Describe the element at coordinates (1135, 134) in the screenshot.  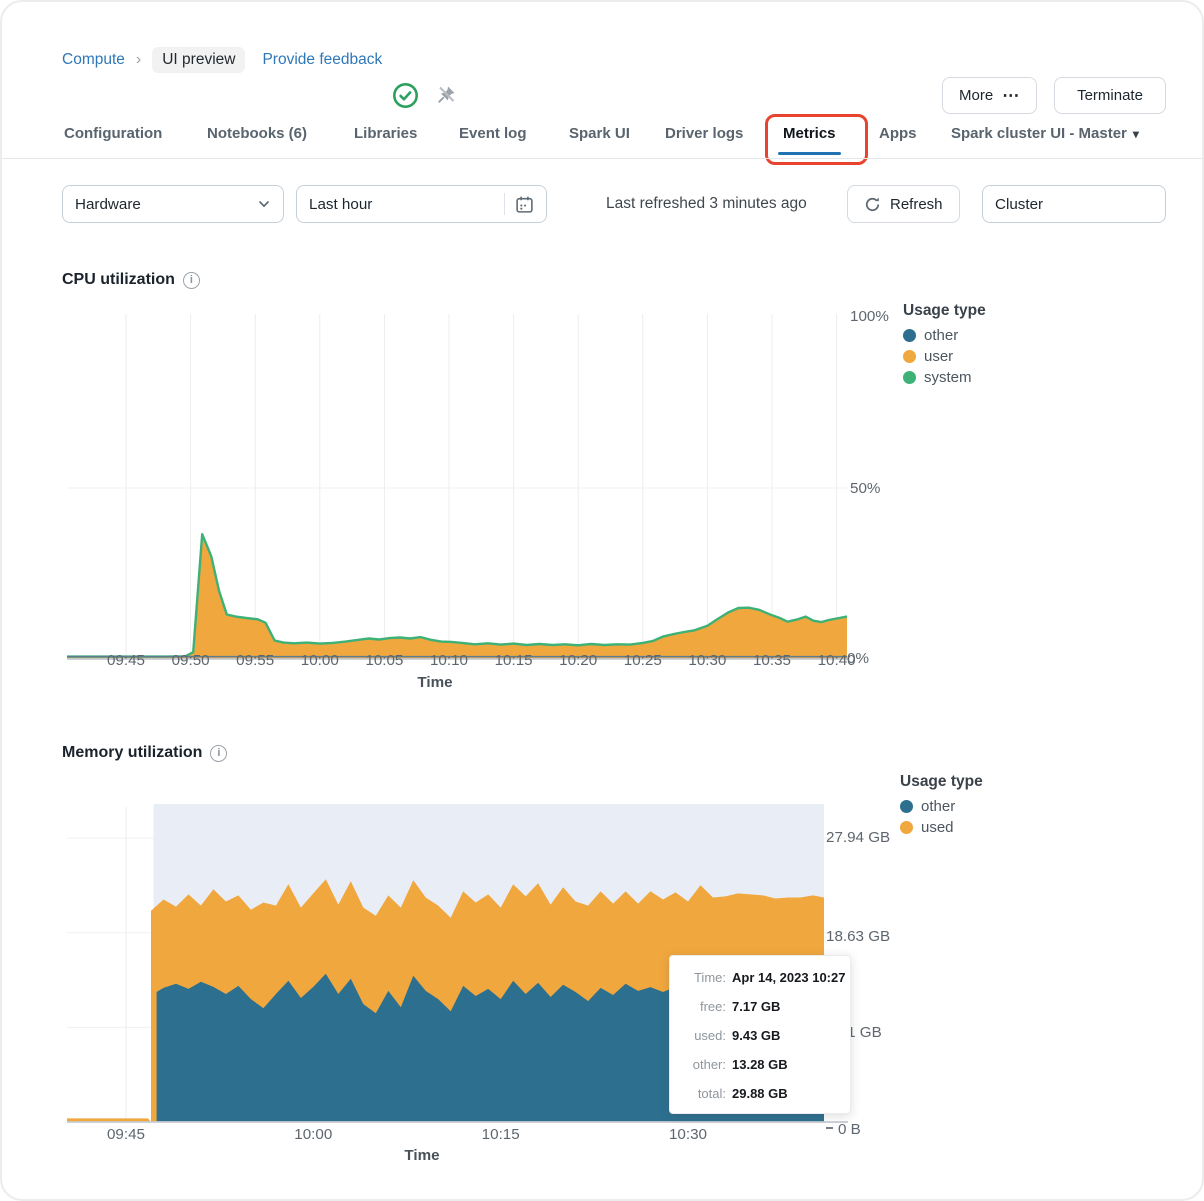
I see `chevron-down-icon: ▾` at that location.